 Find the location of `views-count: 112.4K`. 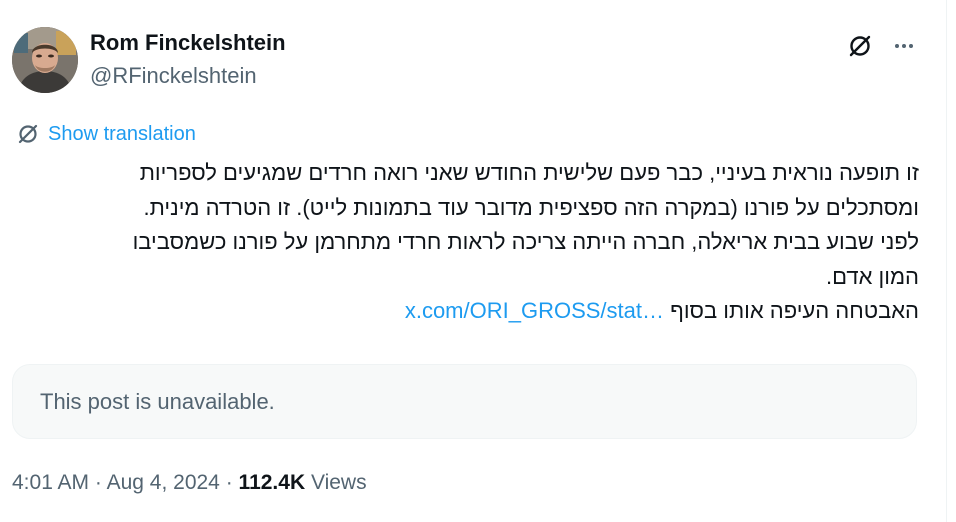

views-count: 112.4K is located at coordinates (272, 482).